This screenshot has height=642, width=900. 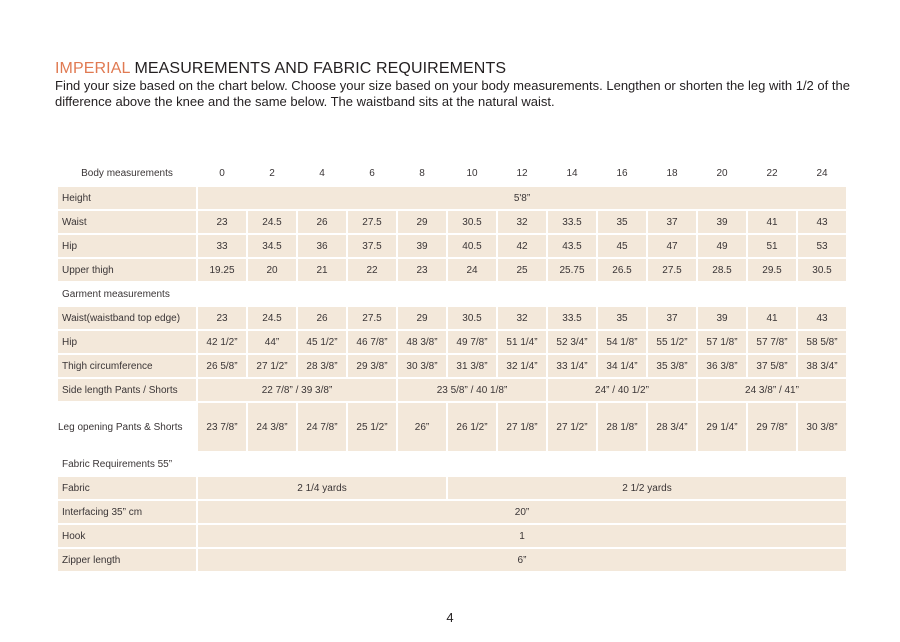 I want to click on table-cell: 37 5/8”, so click(x=772, y=366).